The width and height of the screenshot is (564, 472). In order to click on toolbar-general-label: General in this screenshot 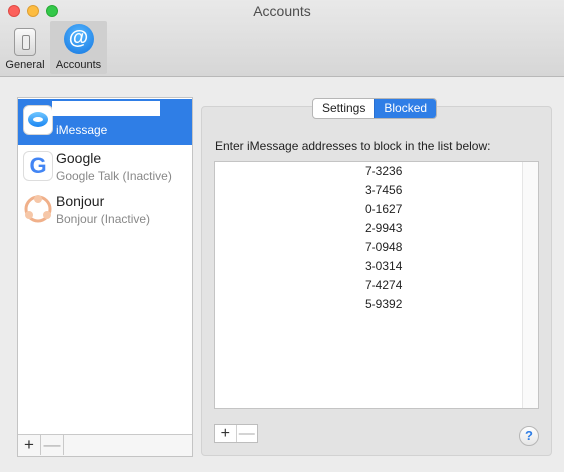, I will do `click(25, 65)`.